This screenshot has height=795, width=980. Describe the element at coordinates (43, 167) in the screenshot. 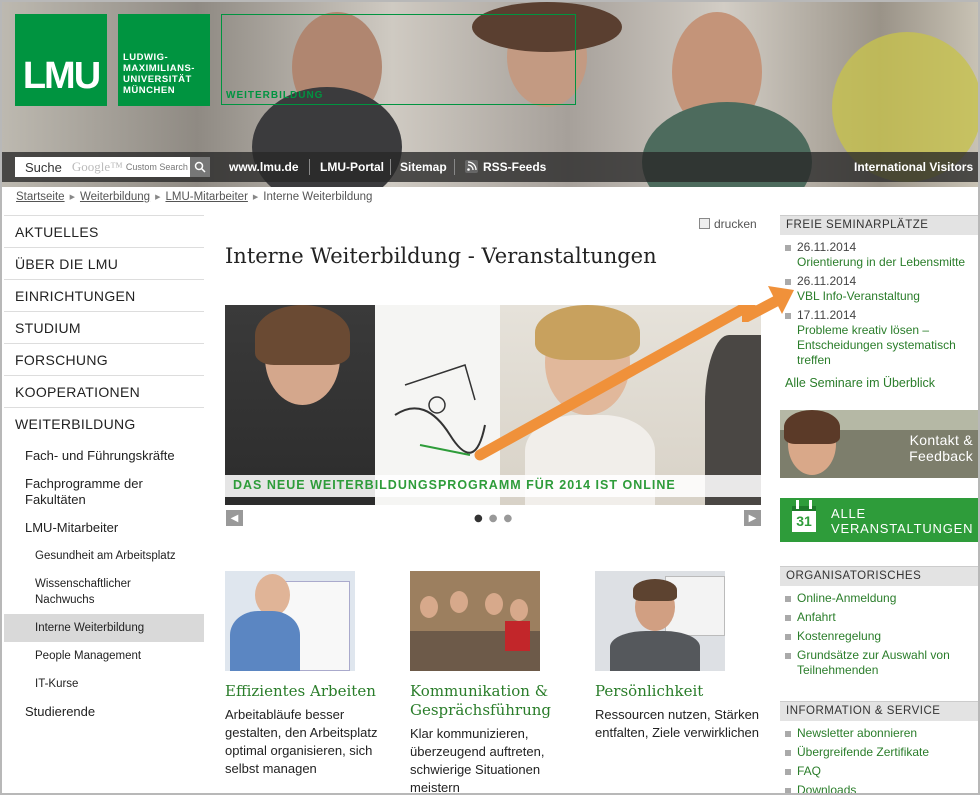

I see `search-label: Suche` at that location.